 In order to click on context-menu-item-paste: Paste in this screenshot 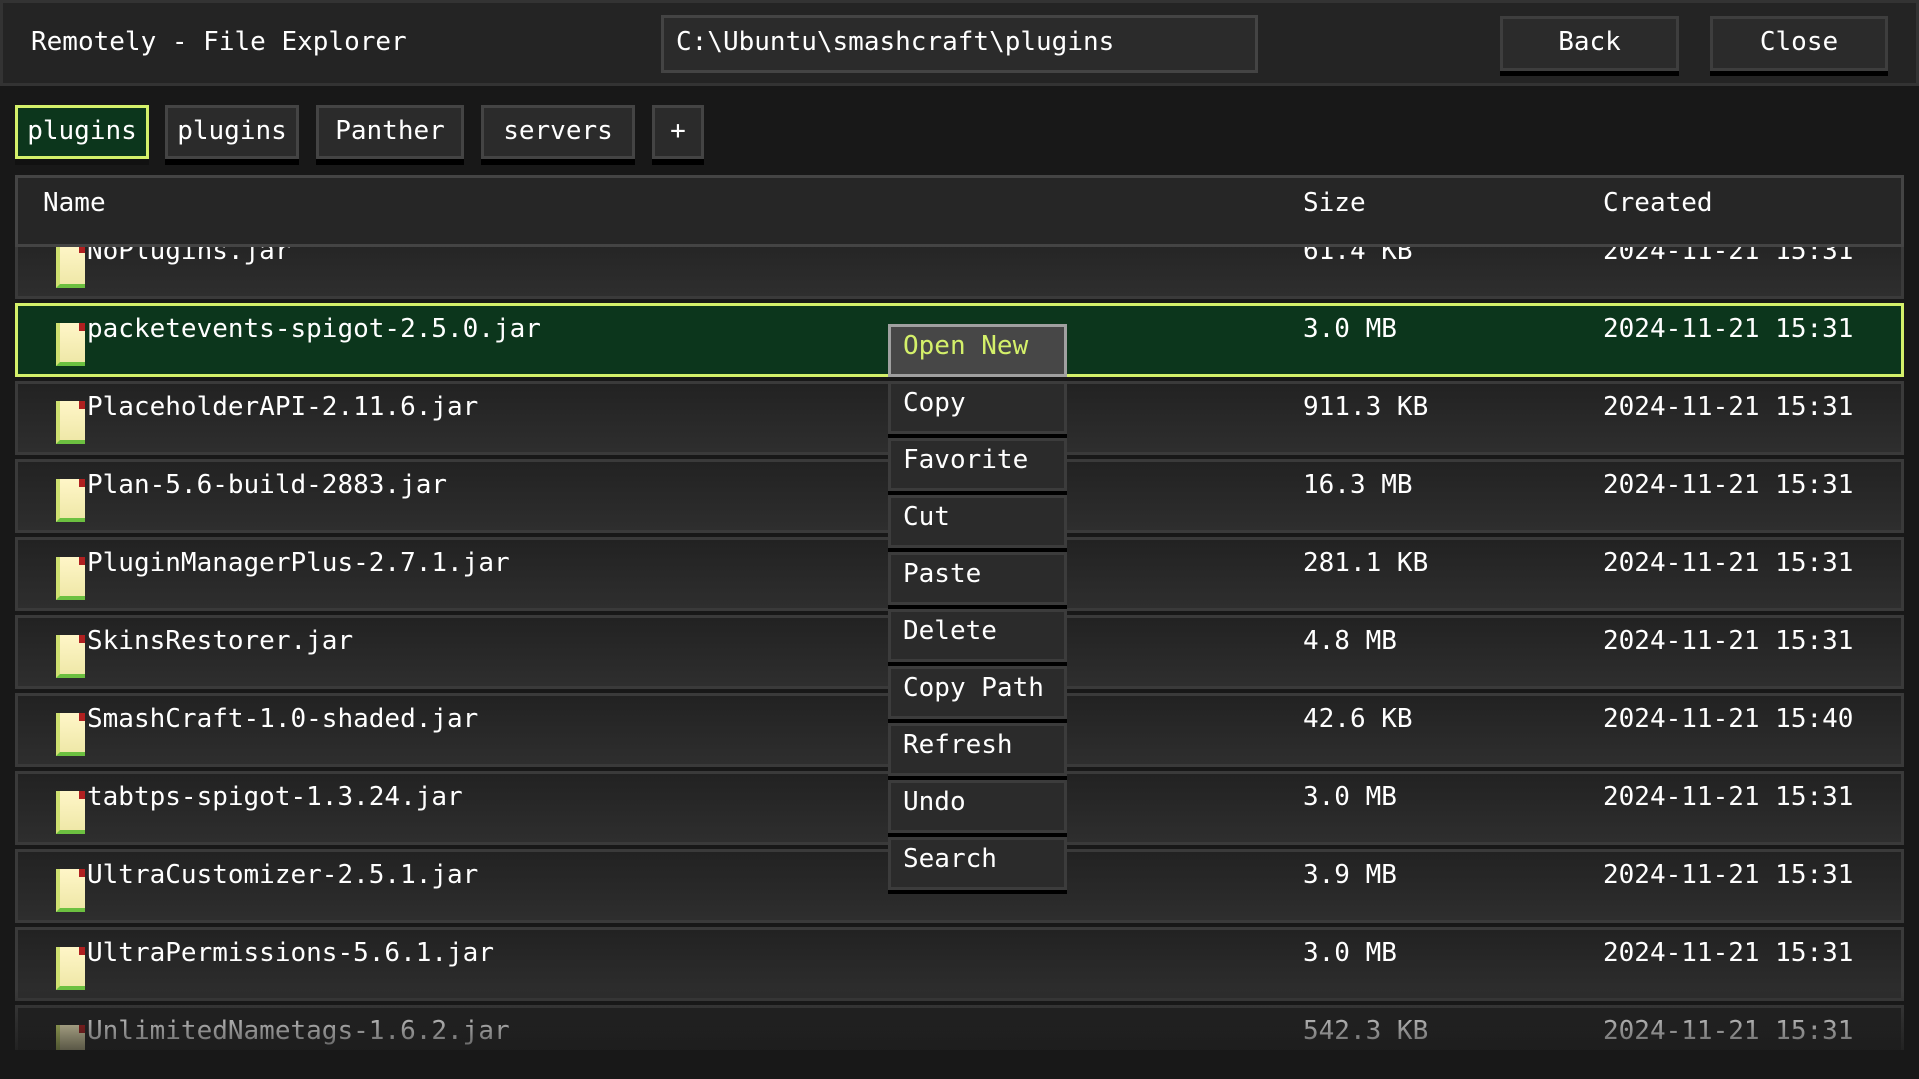, I will do `click(977, 578)`.